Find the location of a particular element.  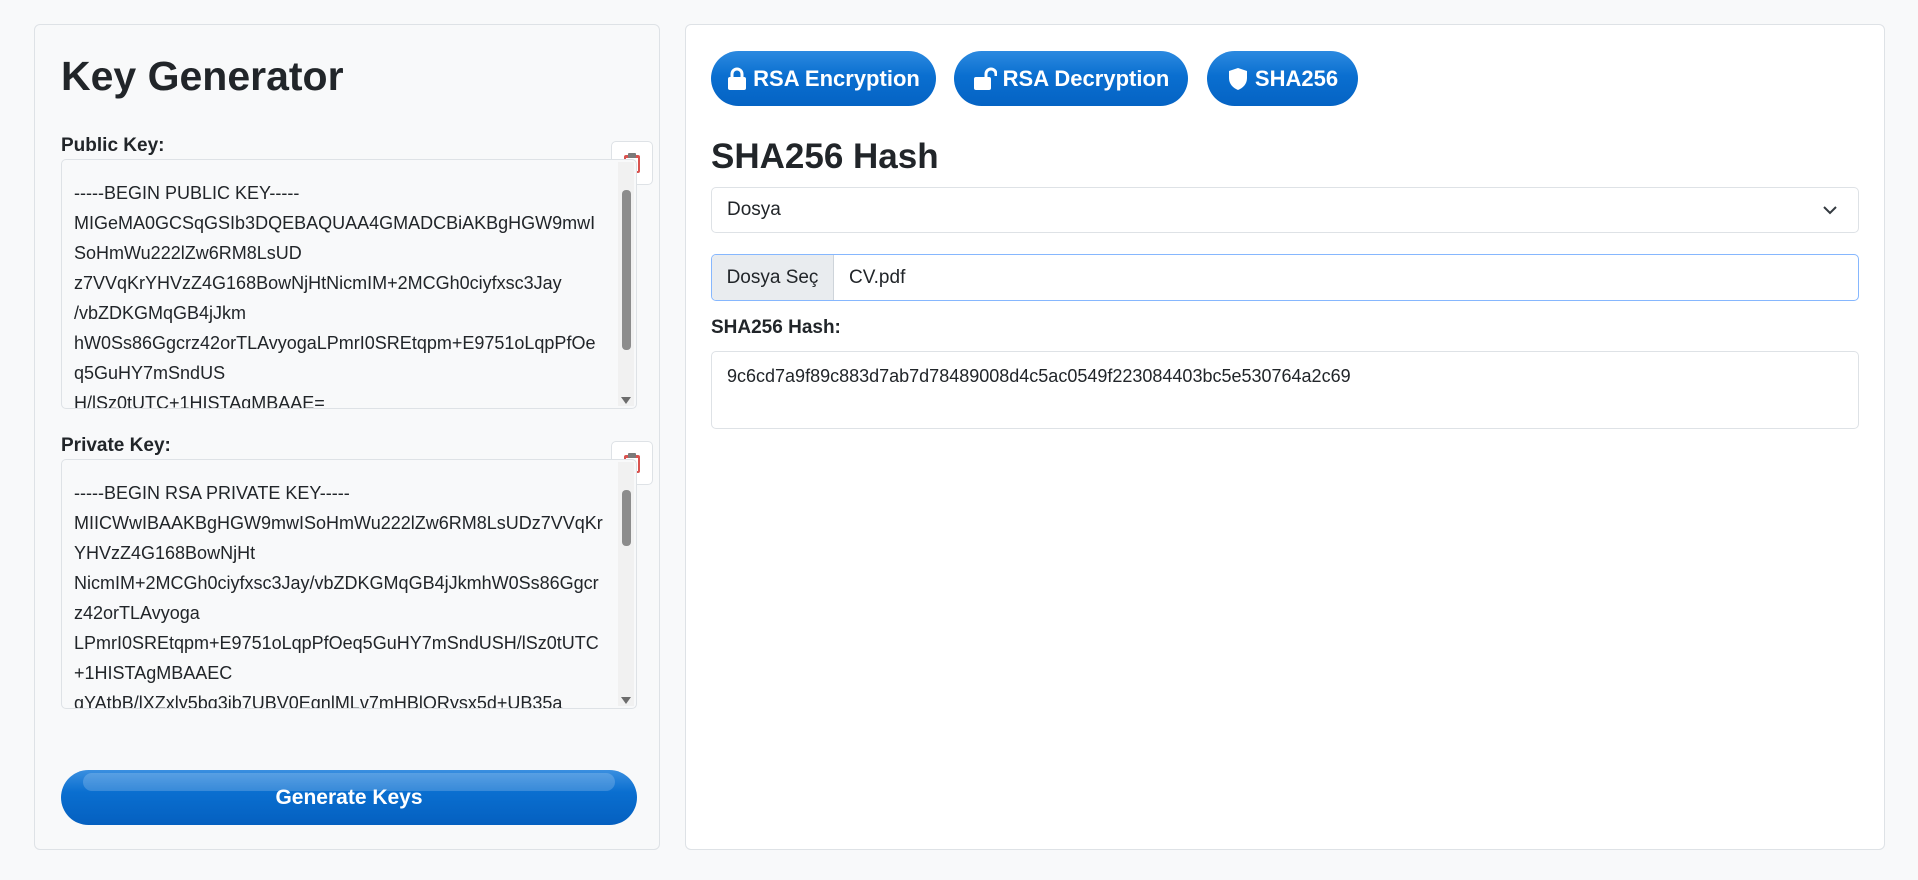

choose-file-button: Dosya Seç is located at coordinates (773, 277).